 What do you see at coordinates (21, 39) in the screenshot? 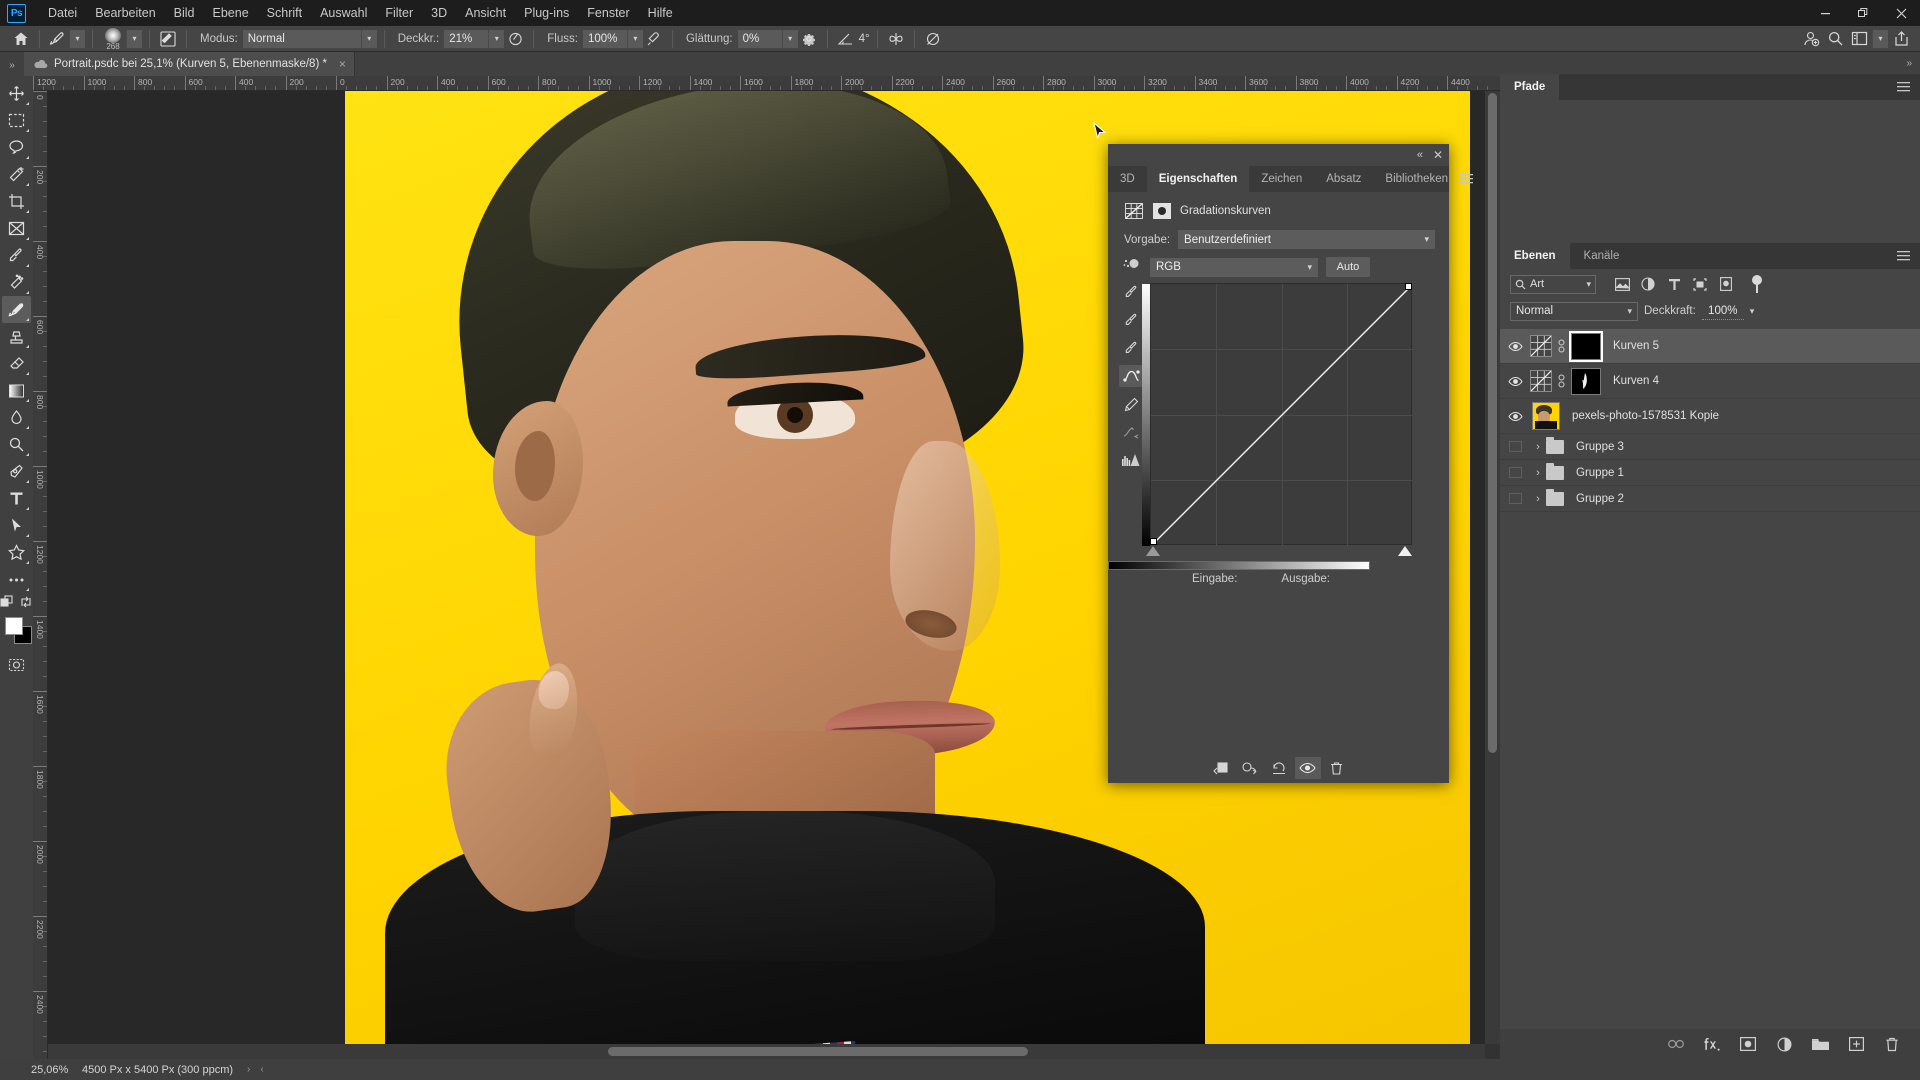
I see `home-icon` at bounding box center [21, 39].